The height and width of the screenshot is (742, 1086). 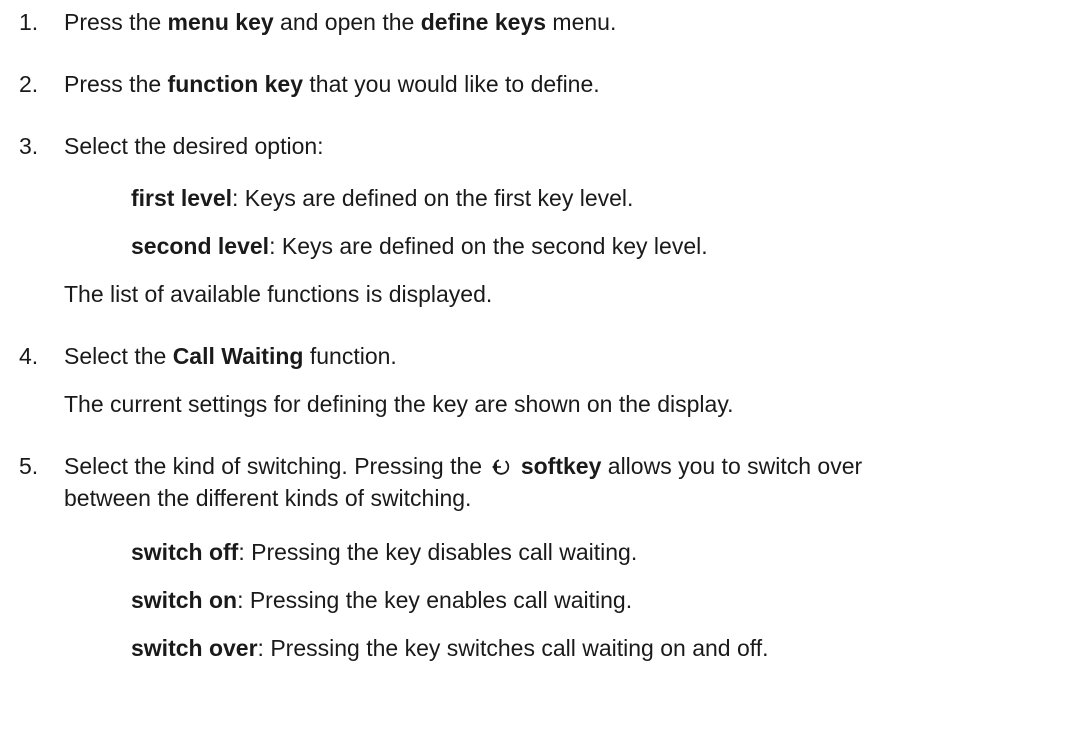 I want to click on menu-name: define keys, so click(x=483, y=22).